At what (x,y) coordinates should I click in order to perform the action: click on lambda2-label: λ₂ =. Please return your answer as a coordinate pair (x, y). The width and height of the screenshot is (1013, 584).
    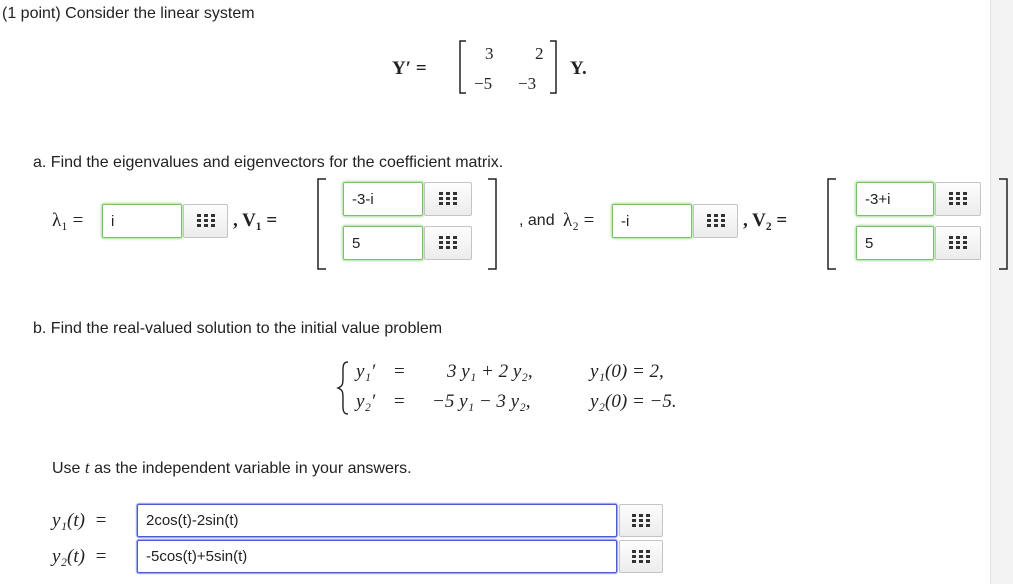
    Looking at the image, I should click on (579, 220).